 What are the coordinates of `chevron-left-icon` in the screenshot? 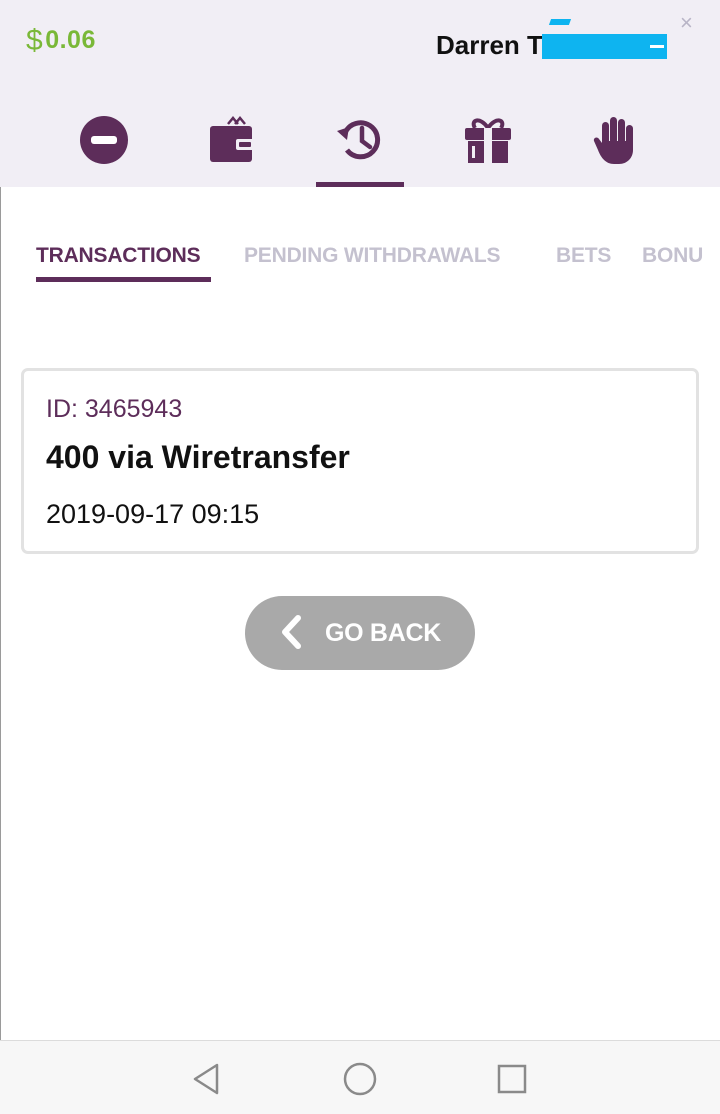 It's located at (291, 632).